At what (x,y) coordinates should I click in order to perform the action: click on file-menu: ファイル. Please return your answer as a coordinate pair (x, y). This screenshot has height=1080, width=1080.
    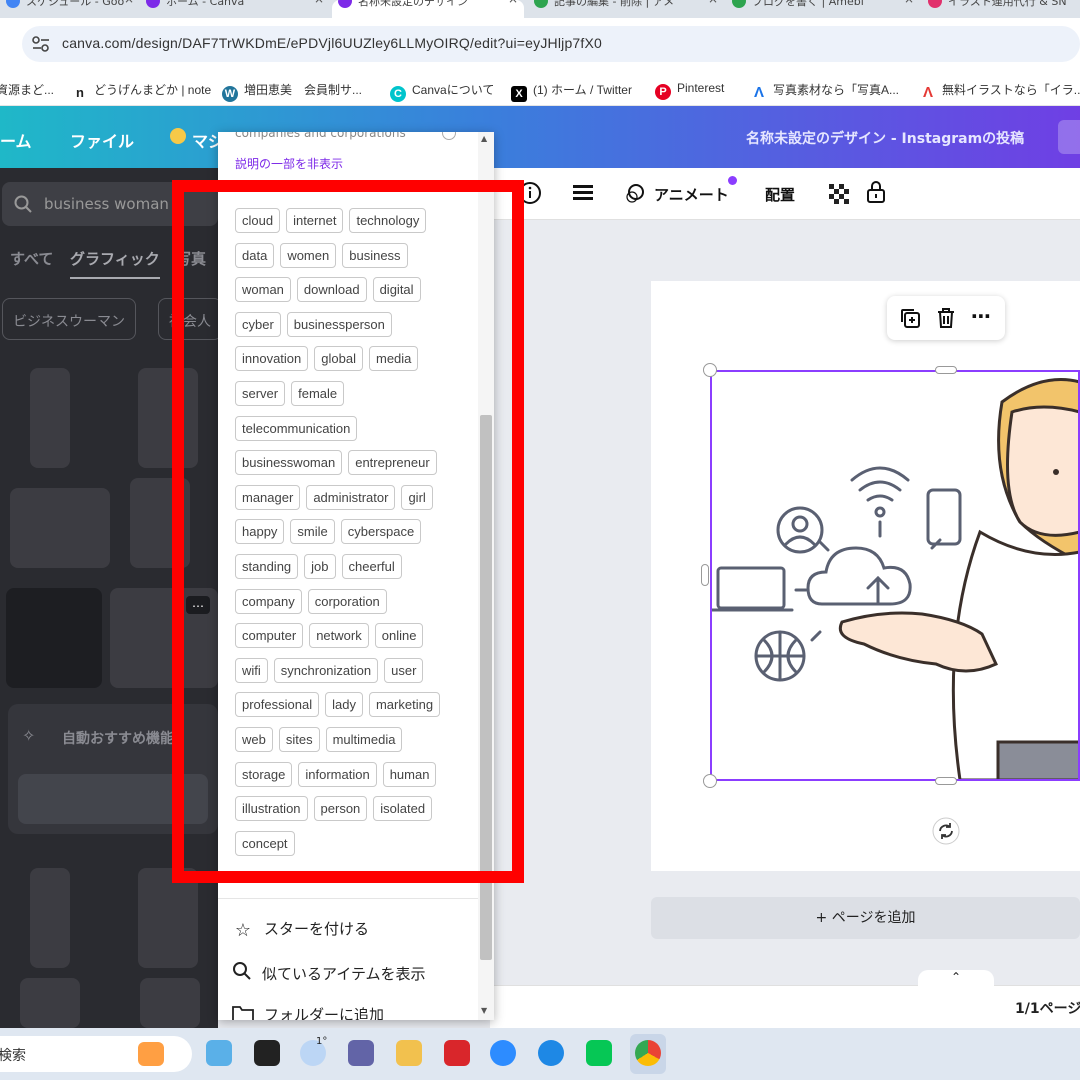
    Looking at the image, I should click on (102, 140).